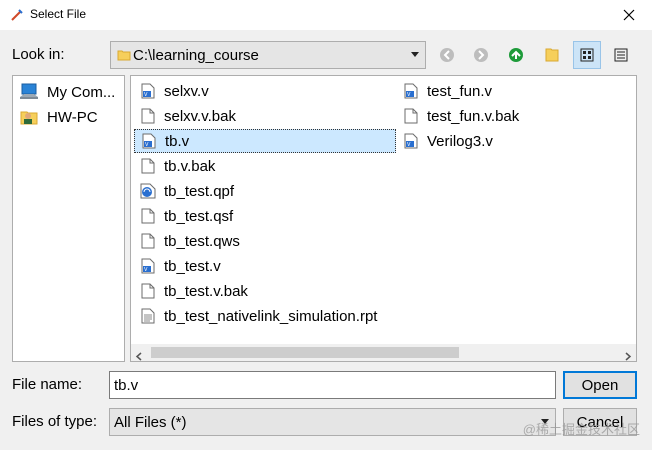 Image resolution: width=652 pixels, height=450 pixels. I want to click on file-item: tb.v.bak, so click(174, 166).